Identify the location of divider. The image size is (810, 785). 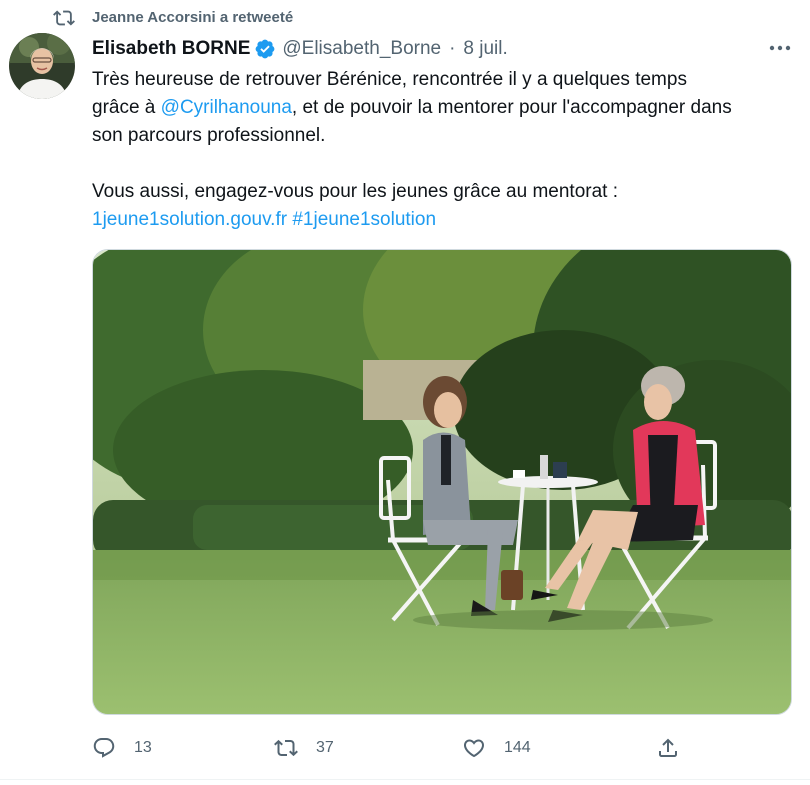
(405, 779).